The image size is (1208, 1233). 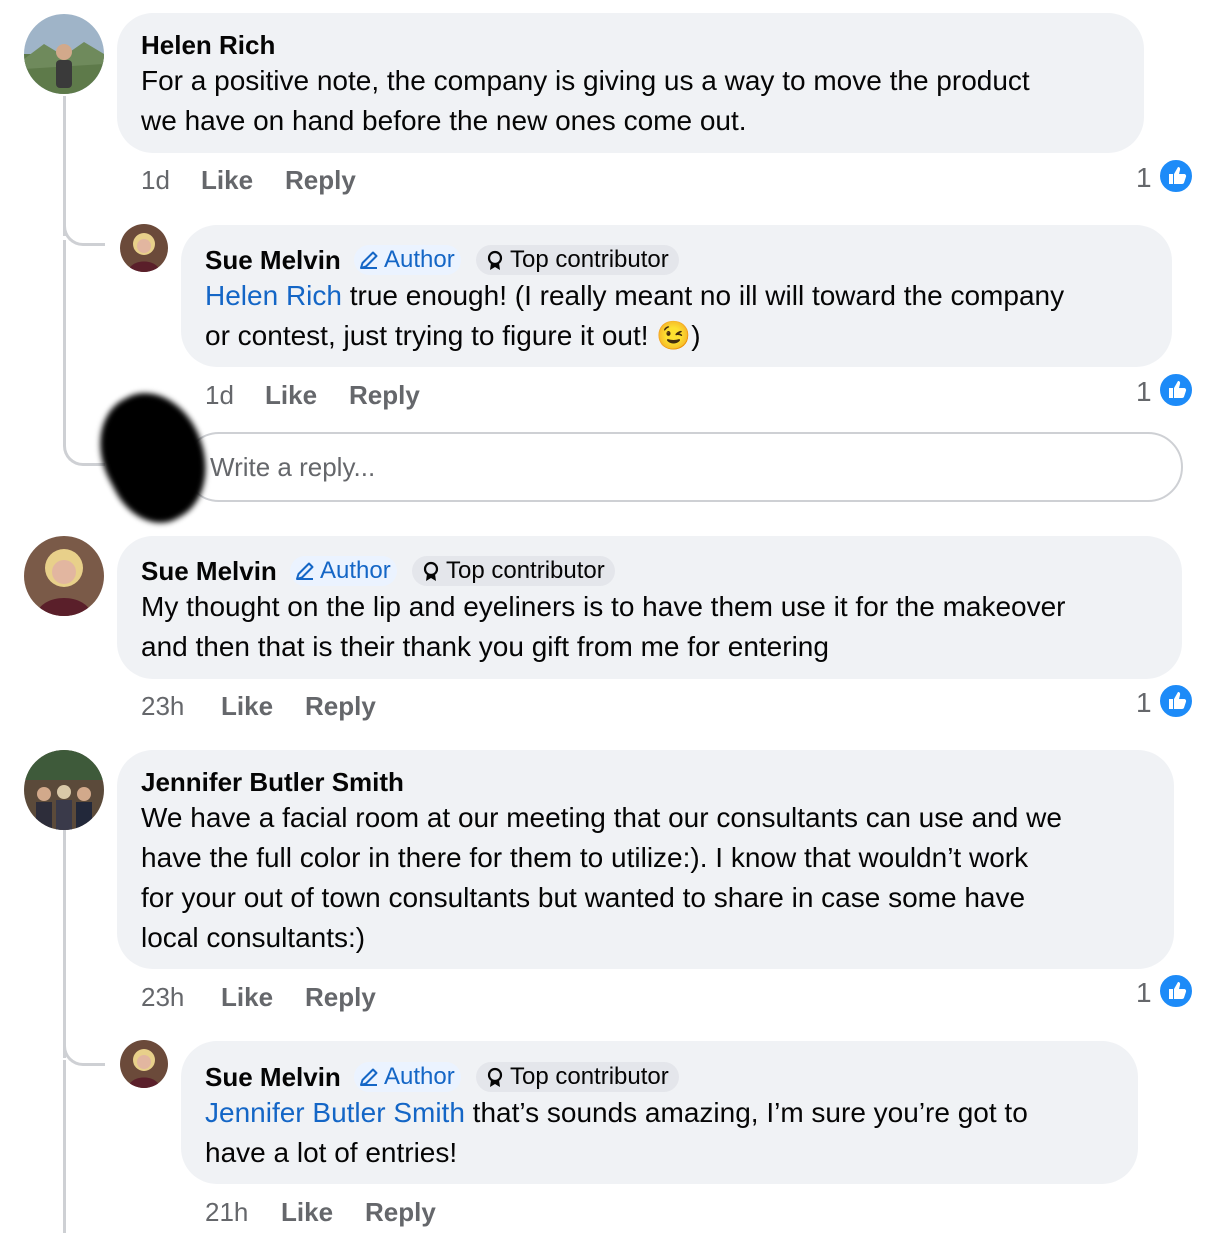 What do you see at coordinates (273, 295) in the screenshot?
I see `mention-link: Helen Rich` at bounding box center [273, 295].